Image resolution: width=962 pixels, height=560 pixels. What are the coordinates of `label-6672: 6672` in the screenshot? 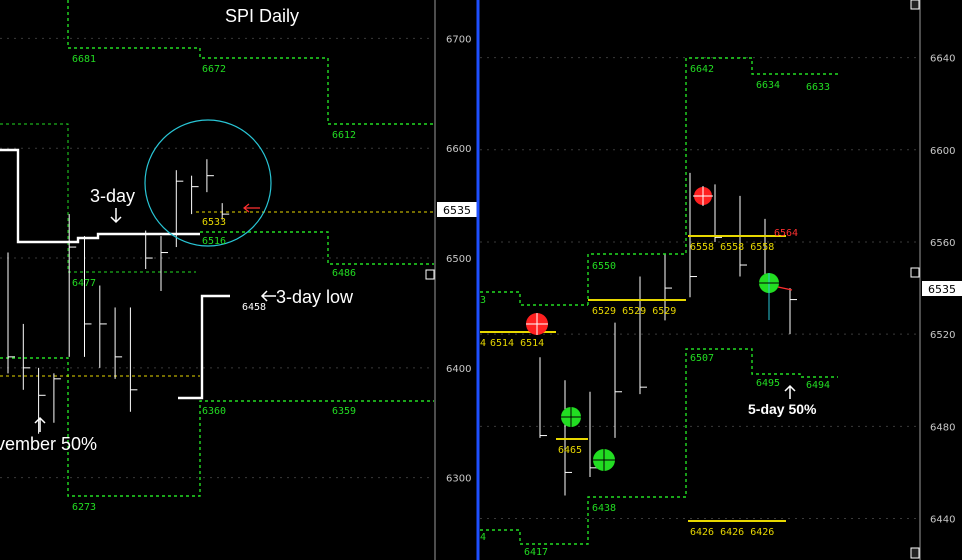 It's located at (214, 69).